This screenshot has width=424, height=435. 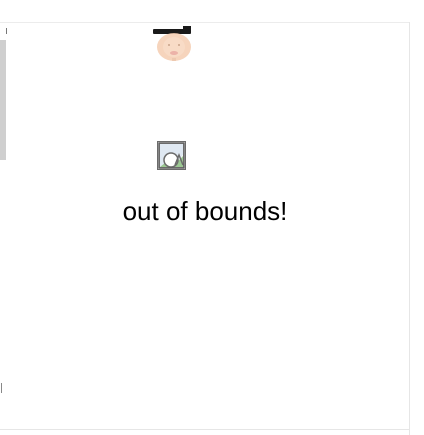 I want to click on scrollbar-thumb, so click(x=3, y=100).